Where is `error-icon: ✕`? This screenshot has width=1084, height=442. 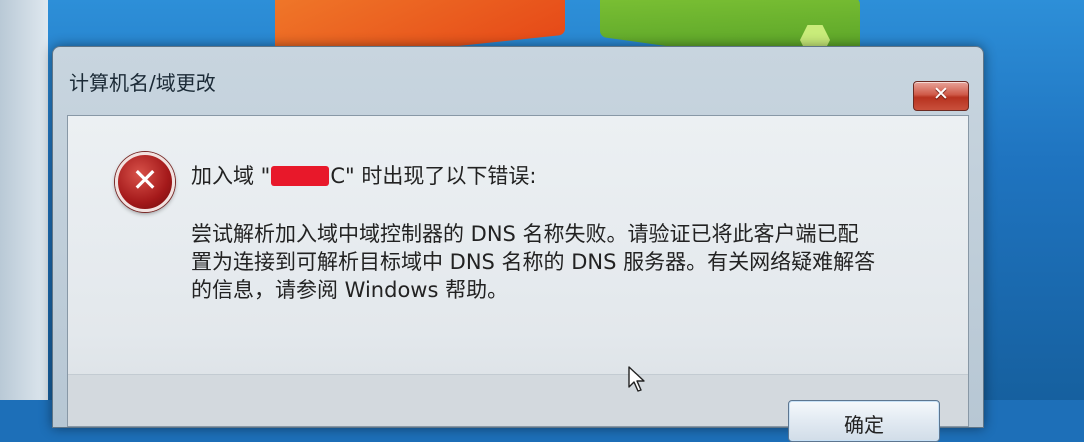
error-icon: ✕ is located at coordinates (145, 182).